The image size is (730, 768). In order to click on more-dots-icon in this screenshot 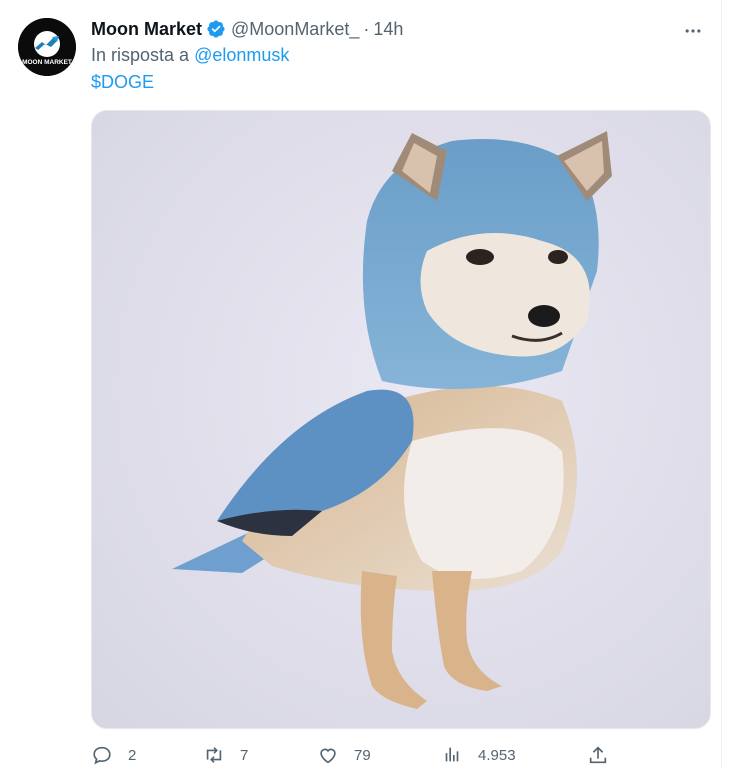, I will do `click(693, 31)`.